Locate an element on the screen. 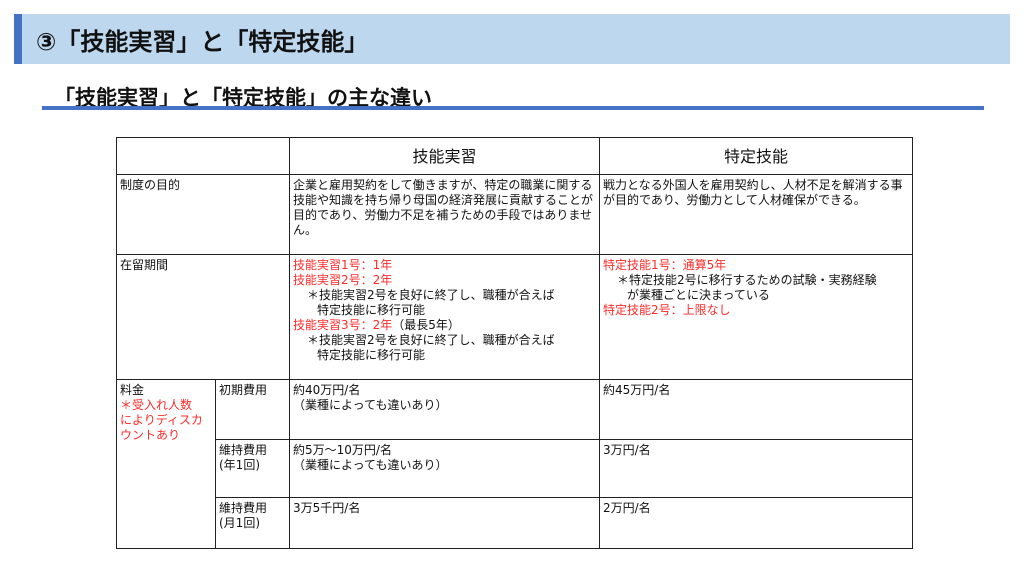  table-row-monthly-fee: 維持費用 (月1回) 3万5千円/名 2万円/名 is located at coordinates (515, 523).